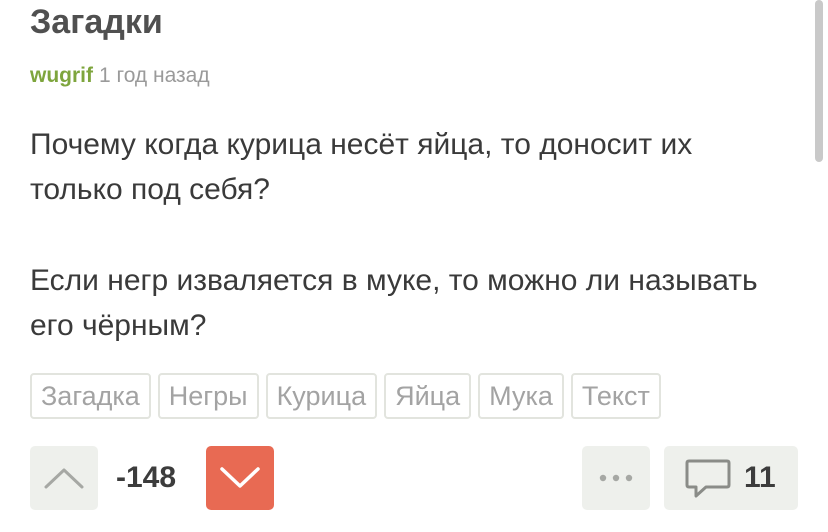  Describe the element at coordinates (90, 396) in the screenshot. I see `tag-item: Загадка` at that location.